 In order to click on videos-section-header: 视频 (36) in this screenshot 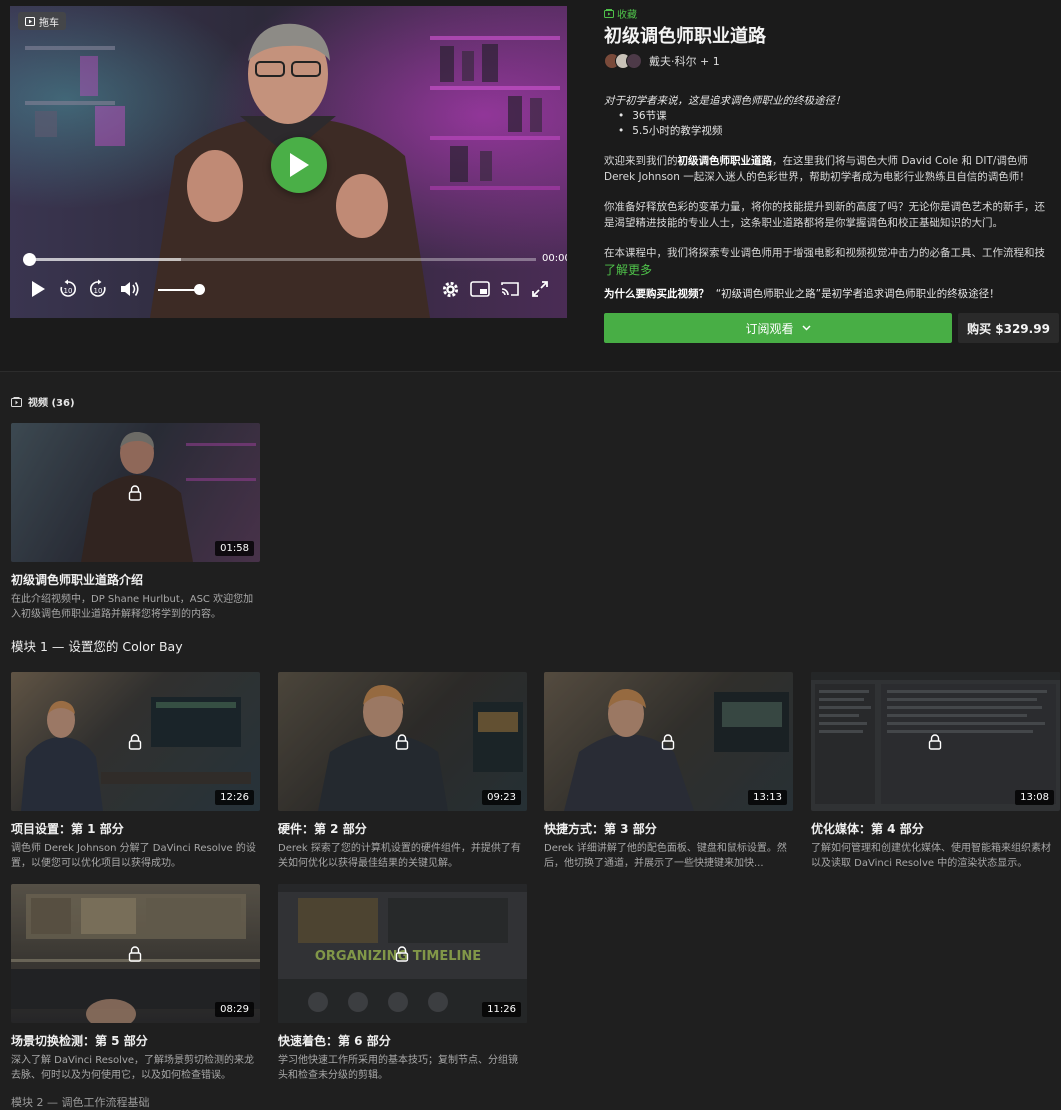, I will do `click(43, 401)`.